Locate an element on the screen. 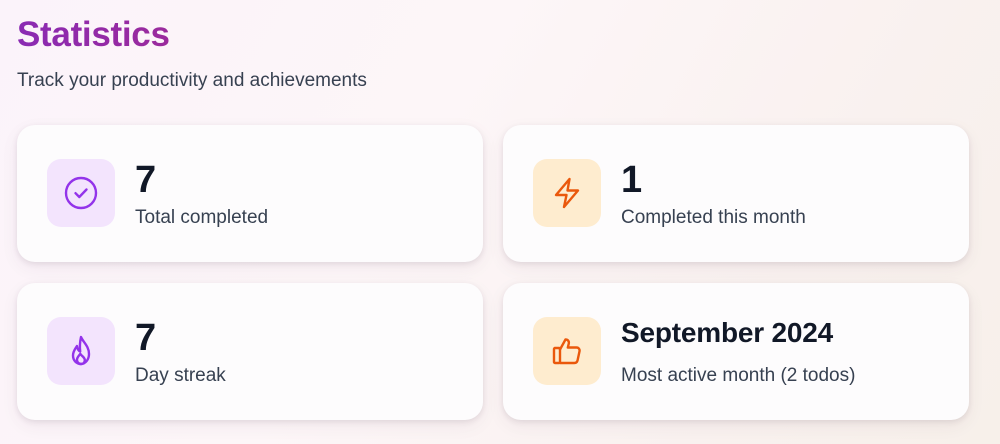  stat-label: Completed this month is located at coordinates (713, 217).